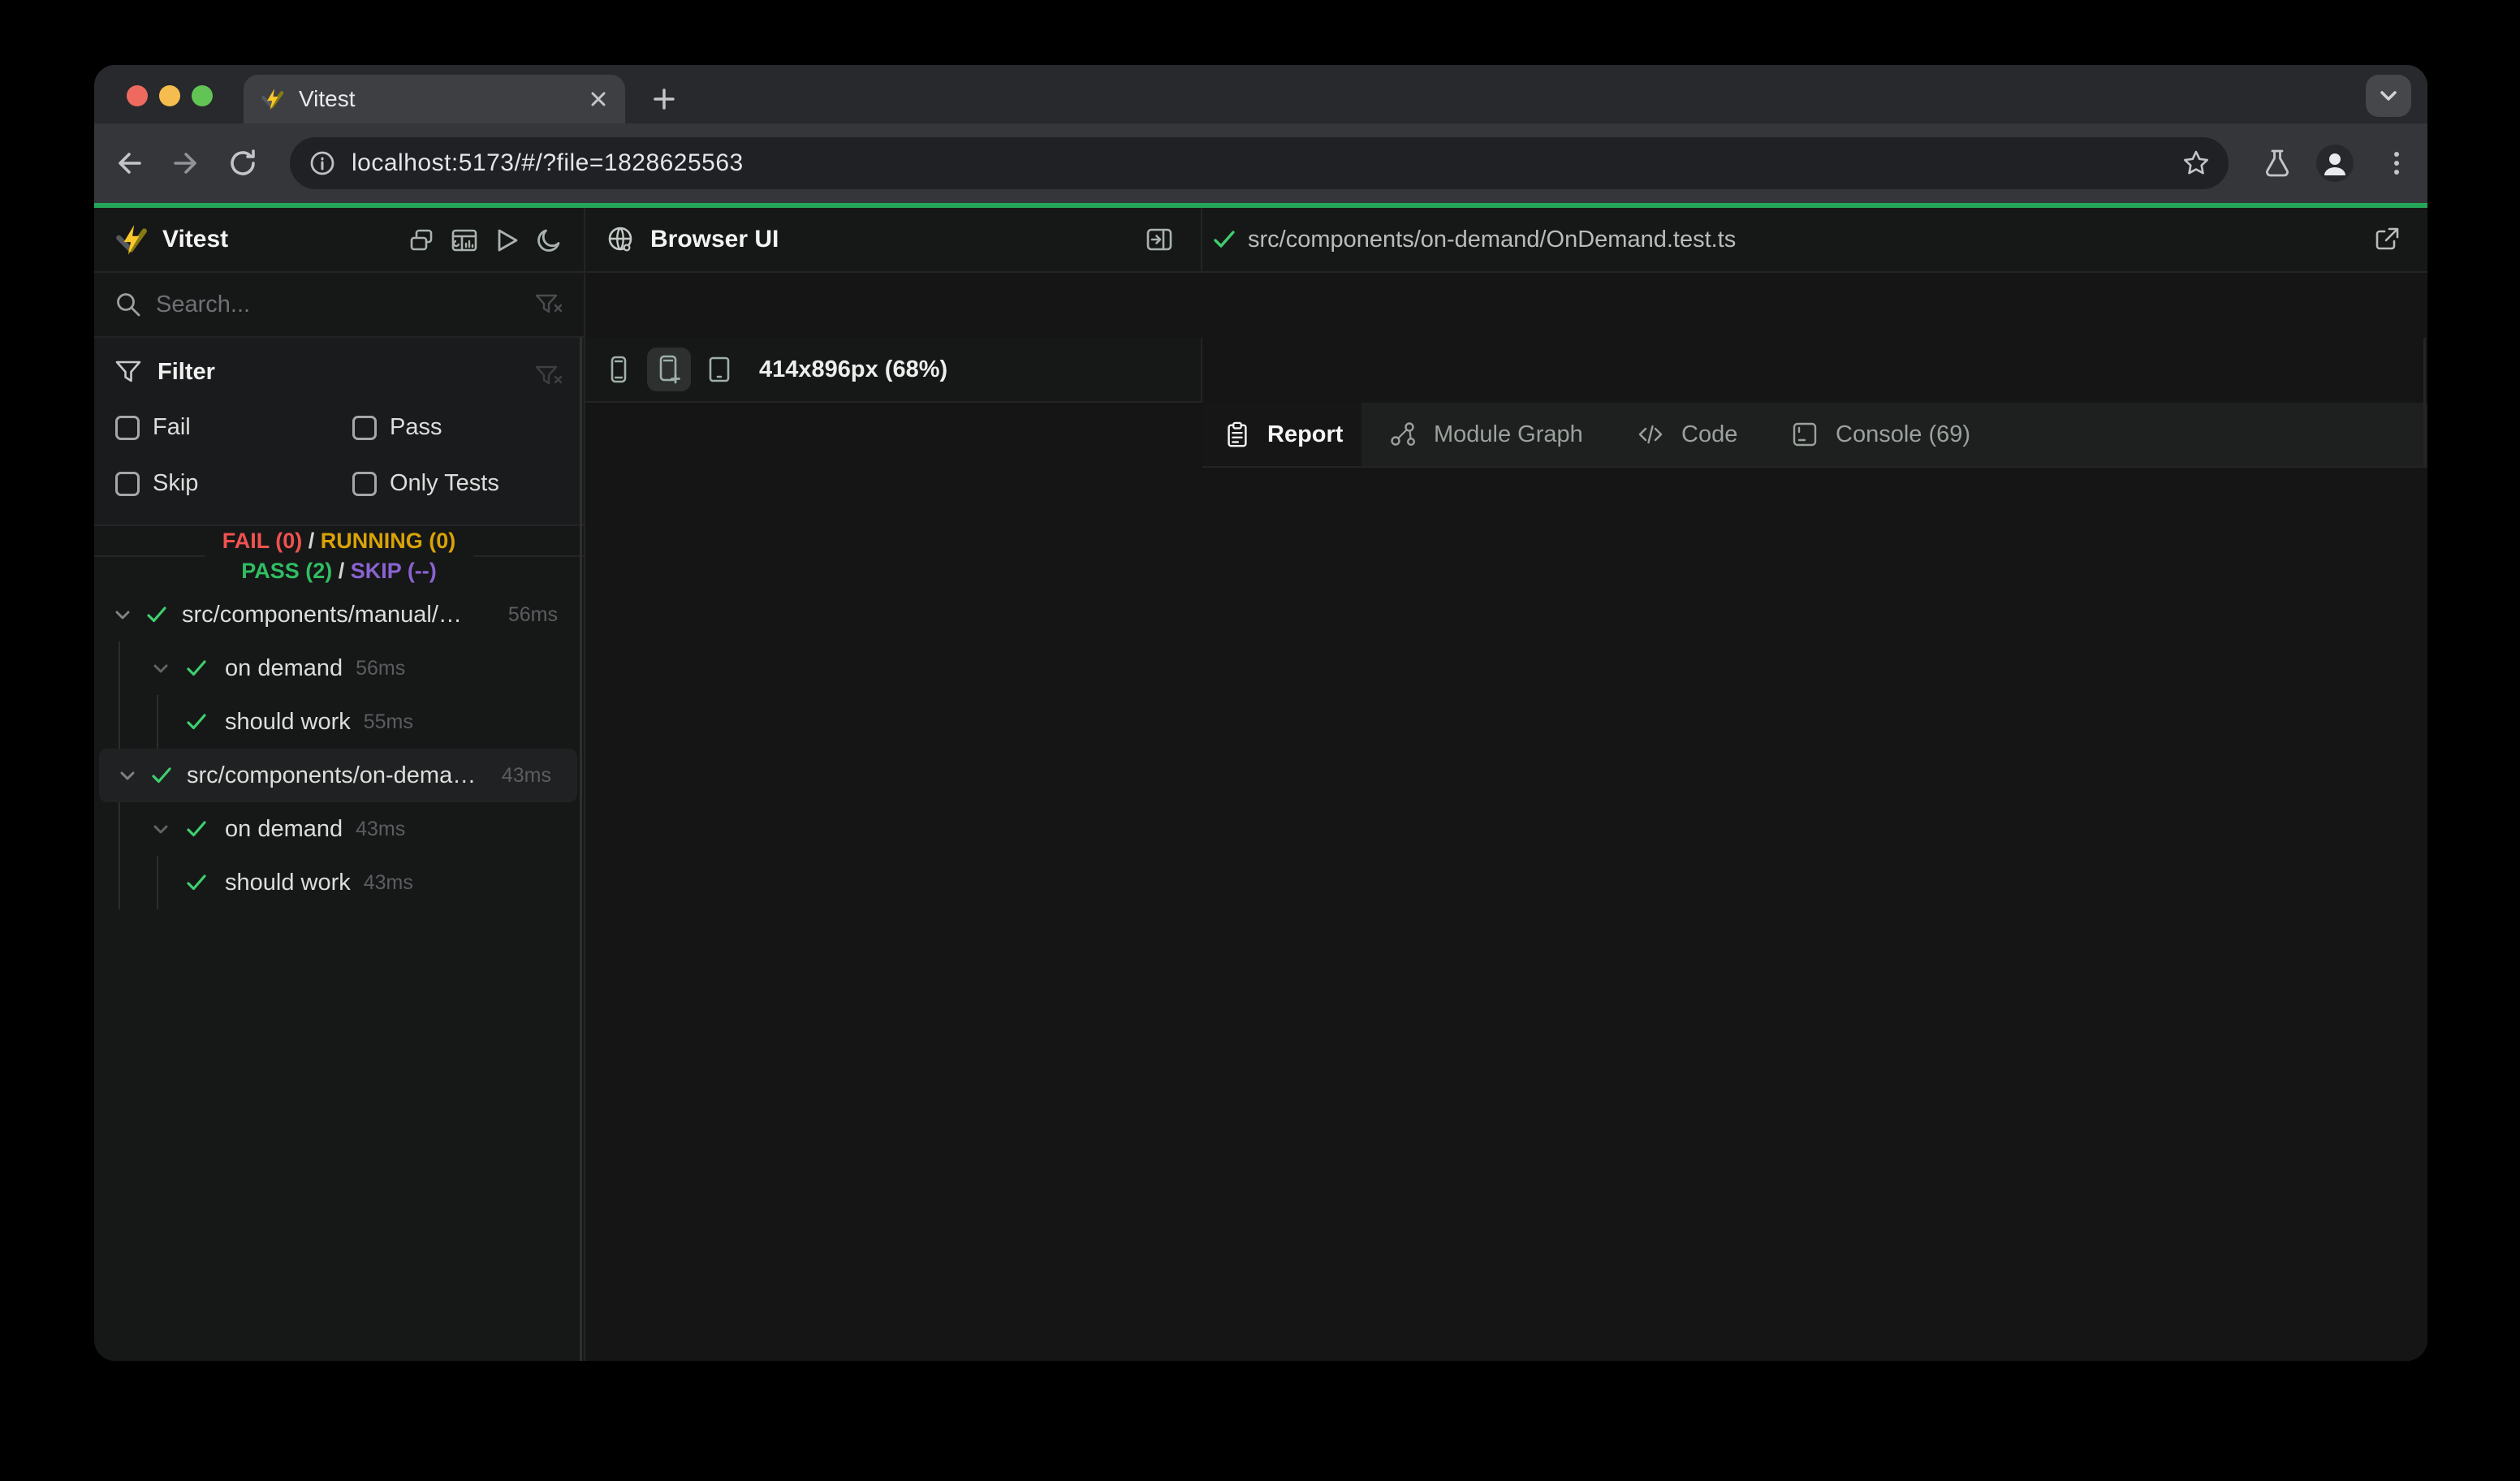  Describe the element at coordinates (185, 163) in the screenshot. I see `forward-button` at that location.